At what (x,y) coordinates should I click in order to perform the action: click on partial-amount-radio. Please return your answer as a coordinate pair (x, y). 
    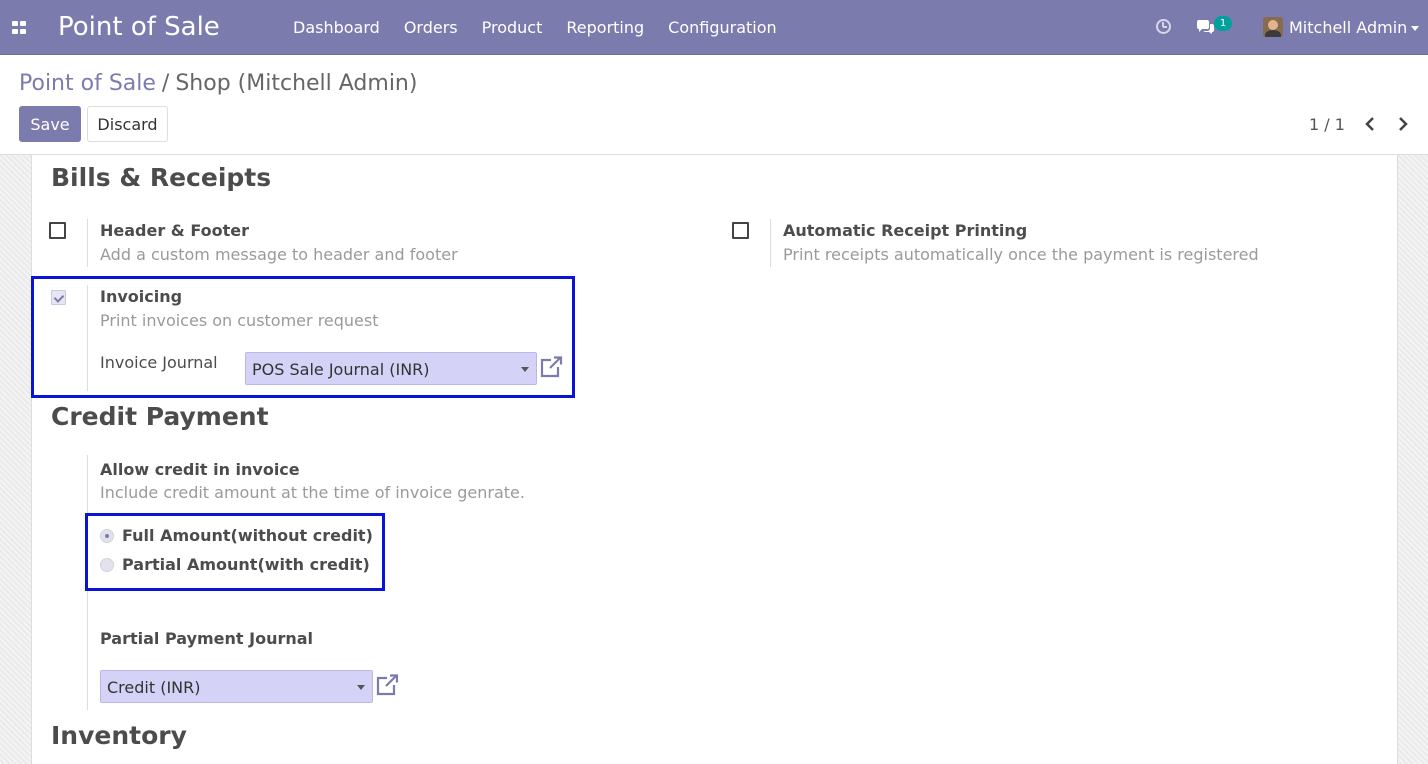
    Looking at the image, I should click on (107, 565).